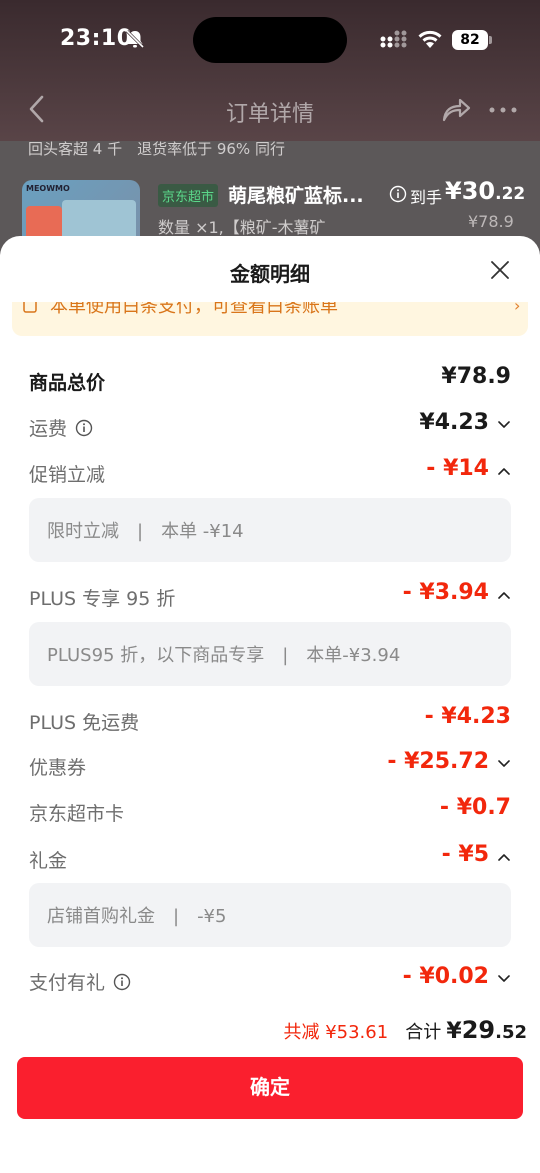 Image resolution: width=540 pixels, height=1173 pixels. I want to click on row-label: 礼金, so click(48, 861).